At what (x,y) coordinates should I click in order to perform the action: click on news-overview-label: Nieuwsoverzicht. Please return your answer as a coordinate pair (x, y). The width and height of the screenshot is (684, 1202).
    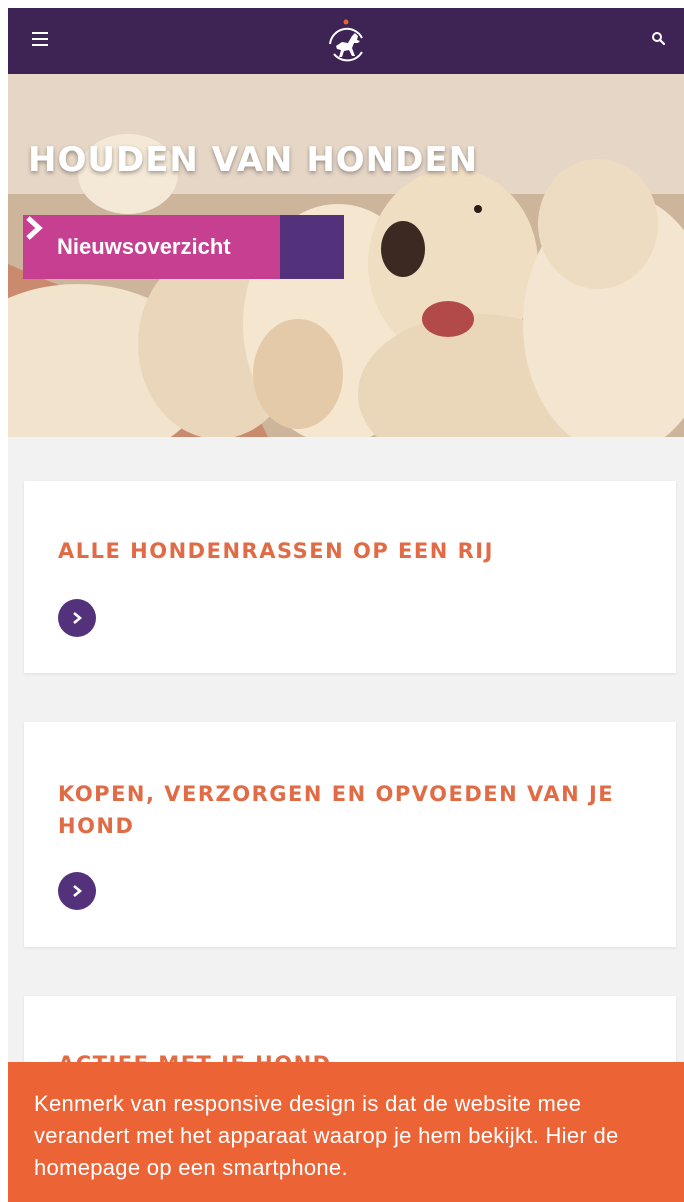
    Looking at the image, I should click on (151, 247).